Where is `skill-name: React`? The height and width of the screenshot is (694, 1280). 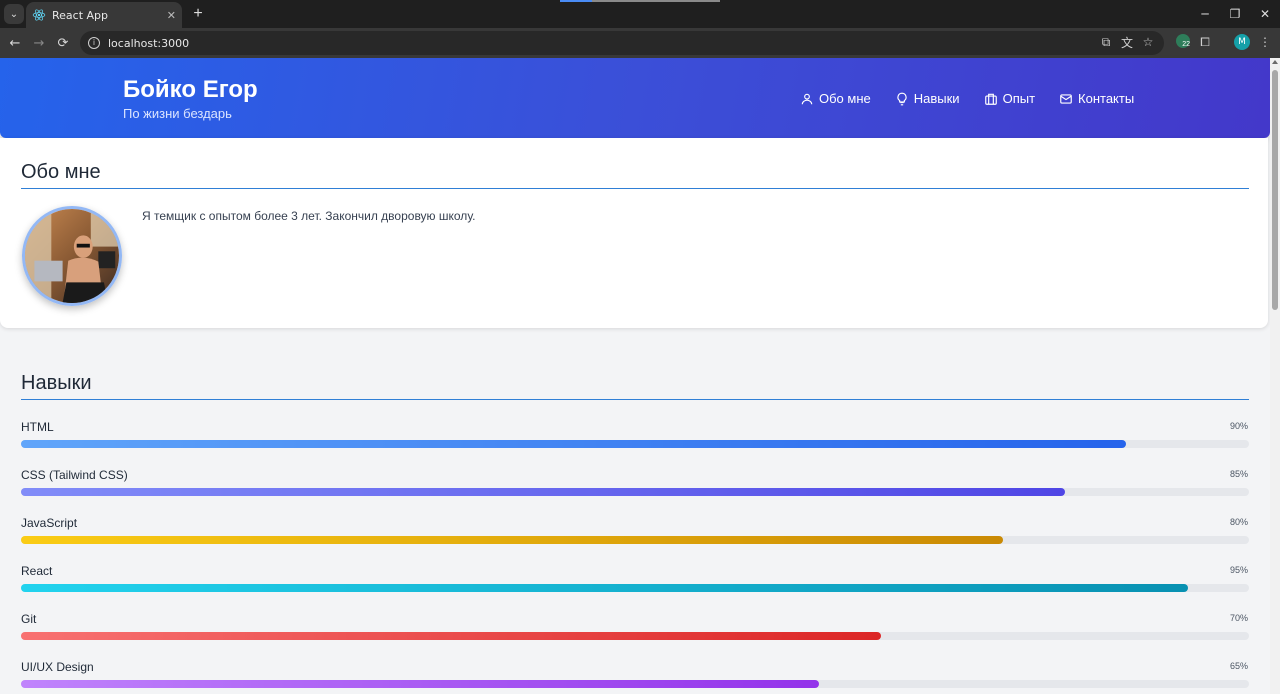
skill-name: React is located at coordinates (37, 571).